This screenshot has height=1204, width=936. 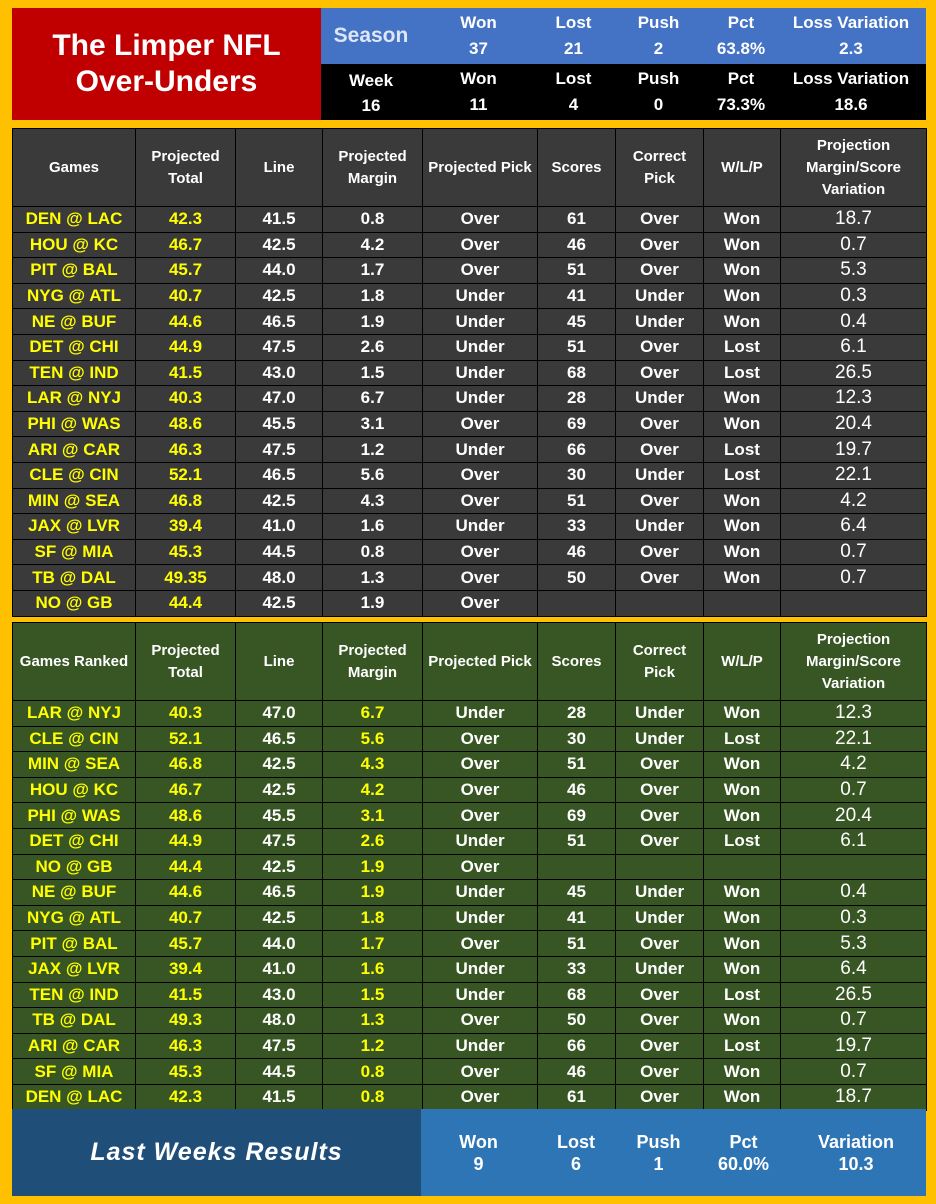 I want to click on header-result: W/L/P, so click(x=742, y=661).